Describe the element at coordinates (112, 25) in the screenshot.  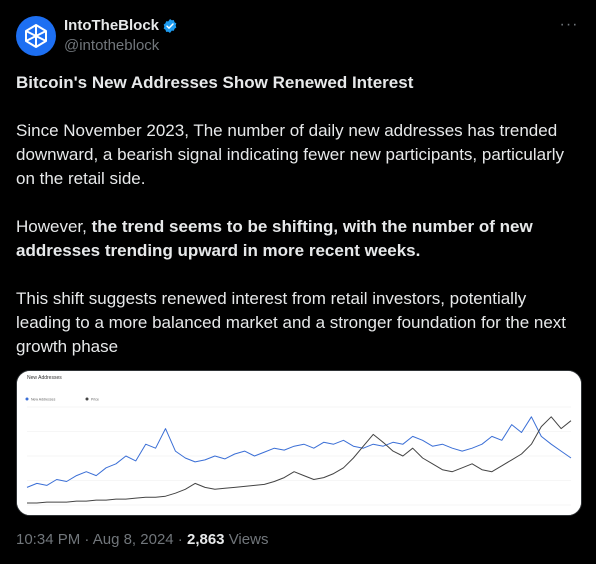
I see `author-name-text: IntoTheBlock` at that location.